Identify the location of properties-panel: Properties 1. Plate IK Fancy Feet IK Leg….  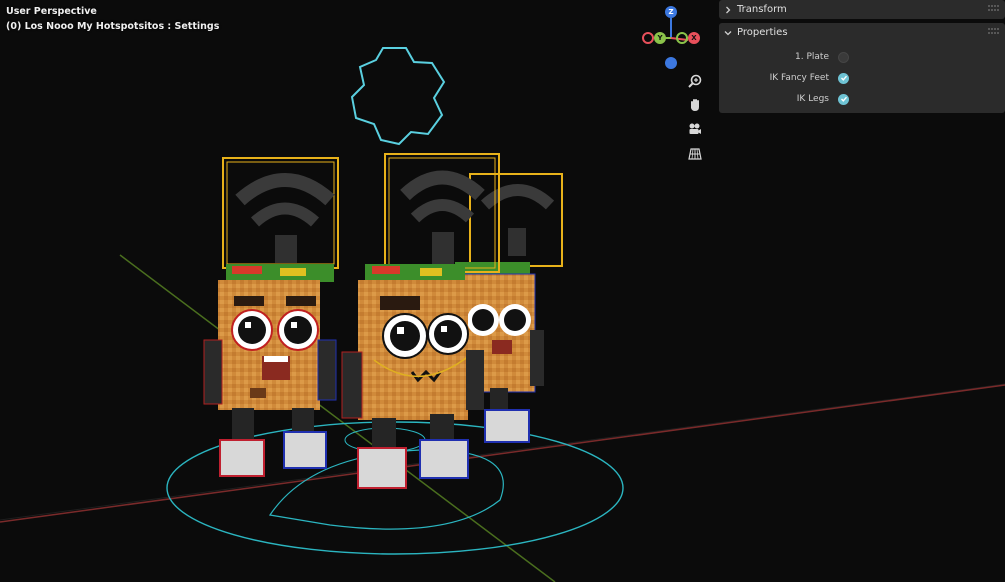
(862, 68).